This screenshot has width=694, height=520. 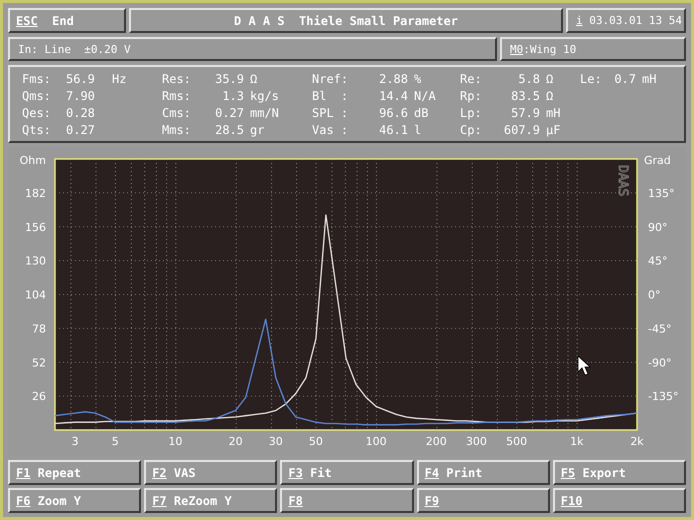 I want to click on parameter-label: Le:, so click(x=591, y=79).